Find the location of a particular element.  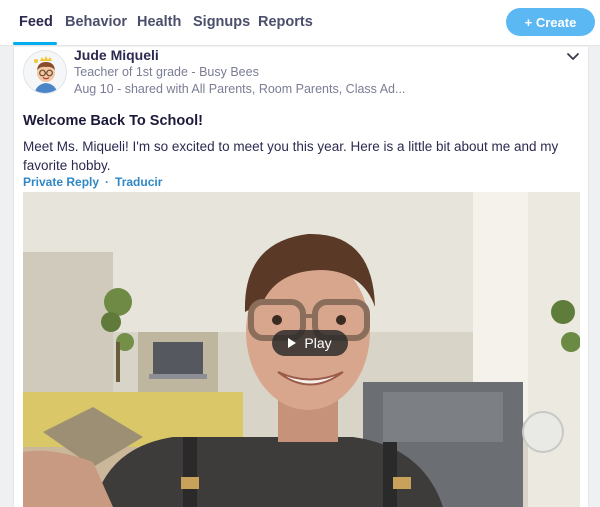

create-button: + Create is located at coordinates (550, 22).